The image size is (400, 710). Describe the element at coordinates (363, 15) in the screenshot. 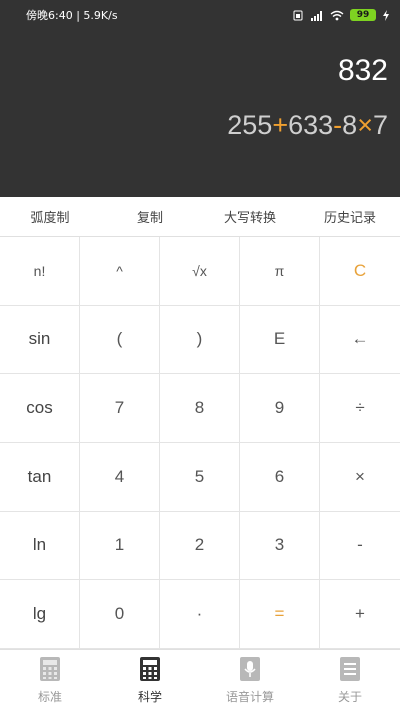

I see `battery-icon: 99` at that location.